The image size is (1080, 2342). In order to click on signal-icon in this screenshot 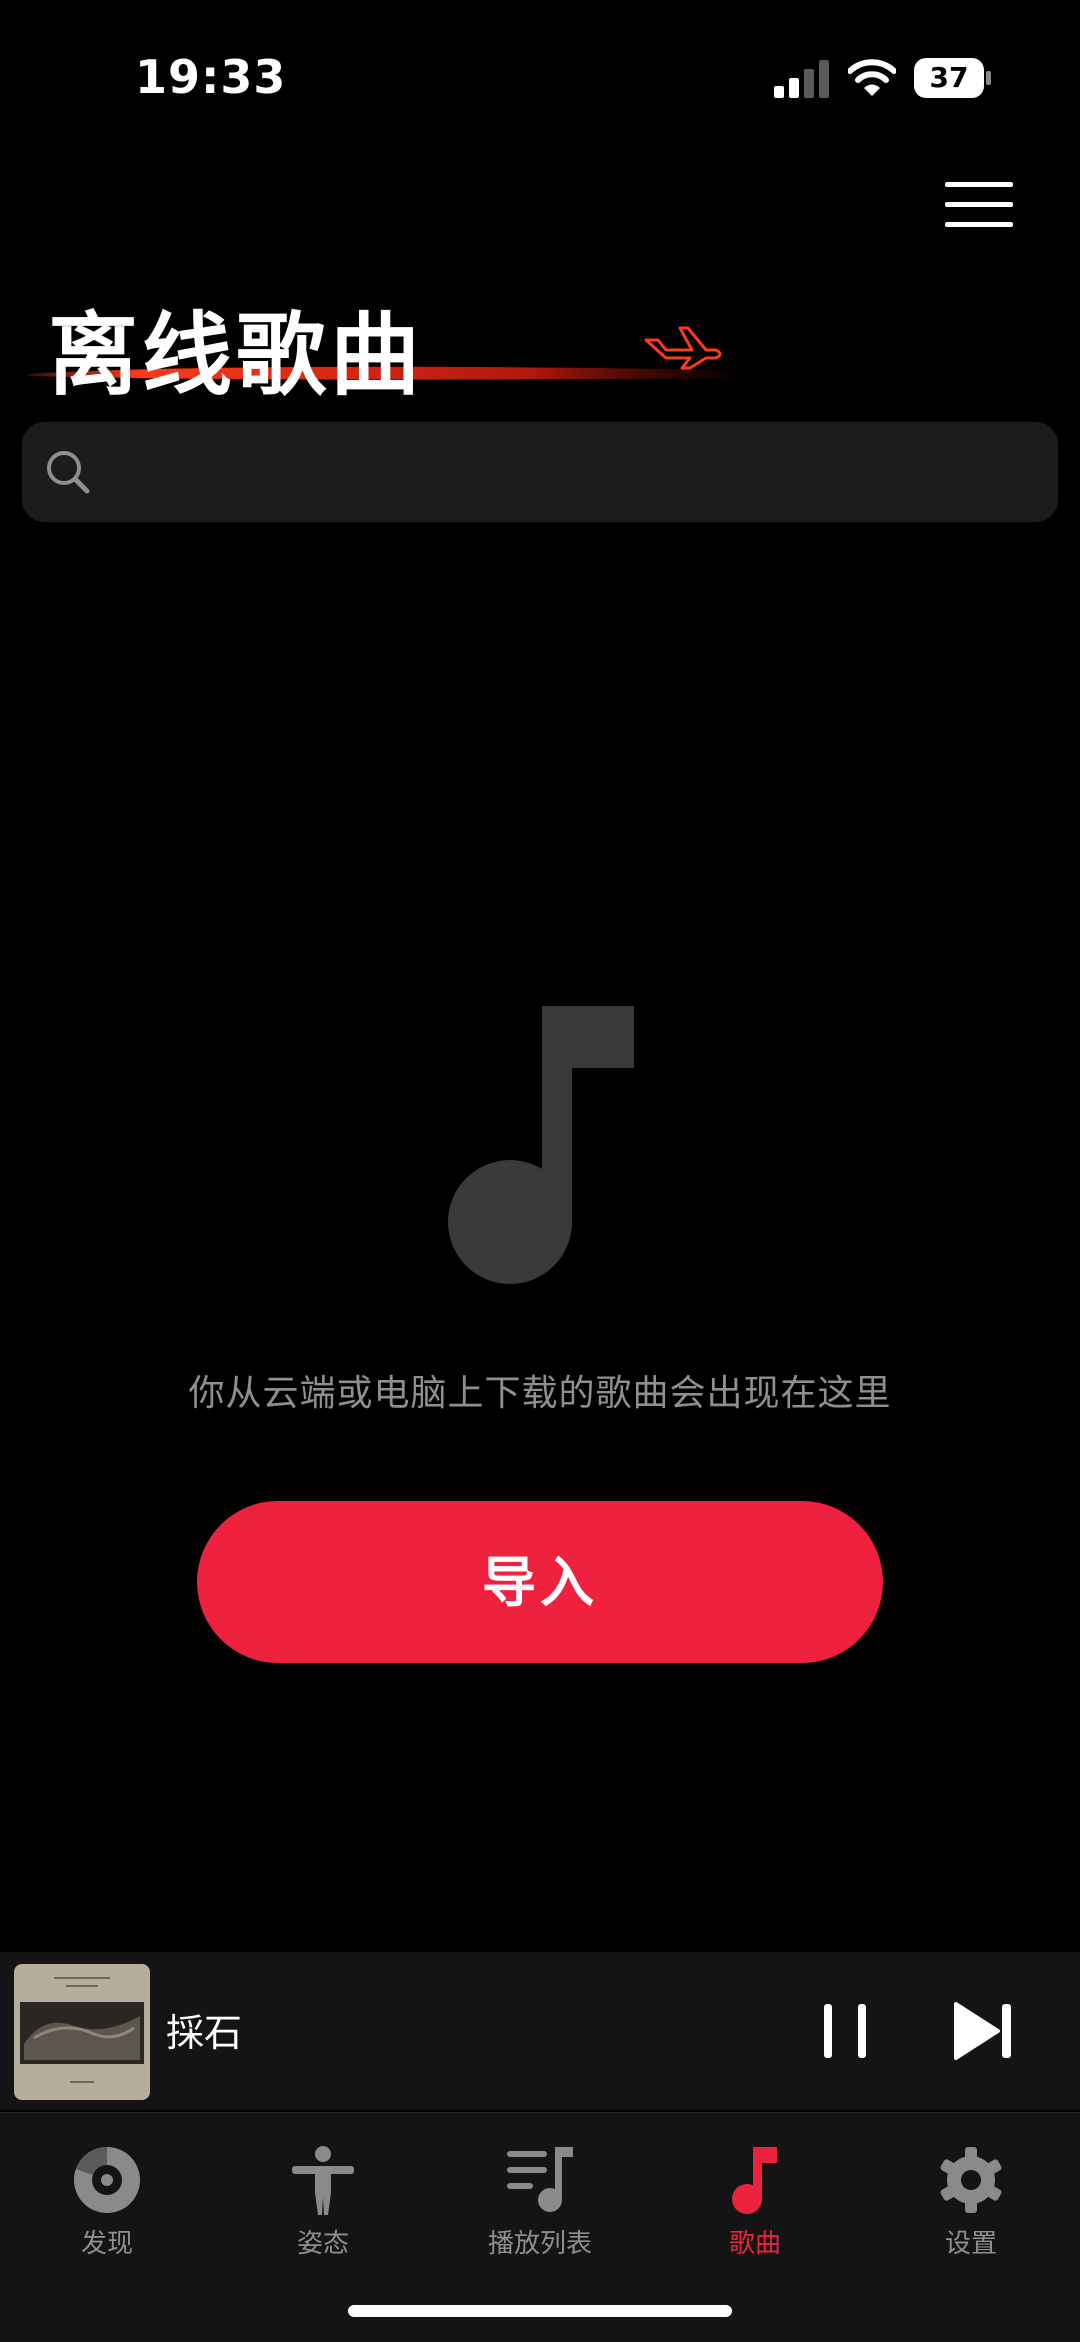, I will do `click(801, 79)`.